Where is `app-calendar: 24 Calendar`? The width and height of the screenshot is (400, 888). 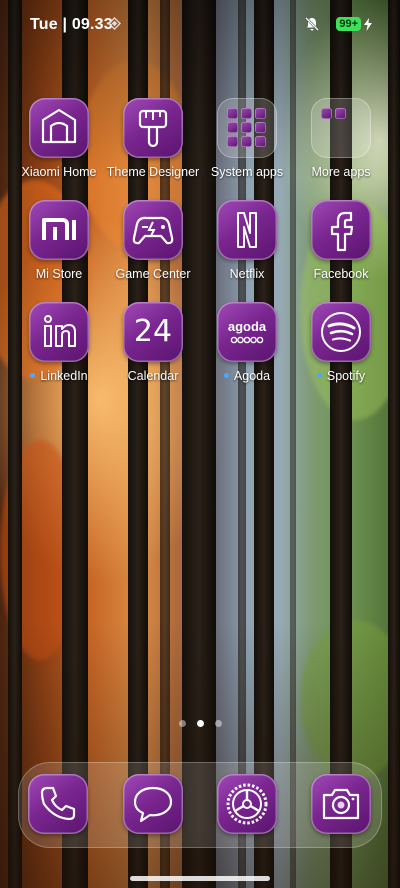 app-calendar: 24 Calendar is located at coordinates (153, 342).